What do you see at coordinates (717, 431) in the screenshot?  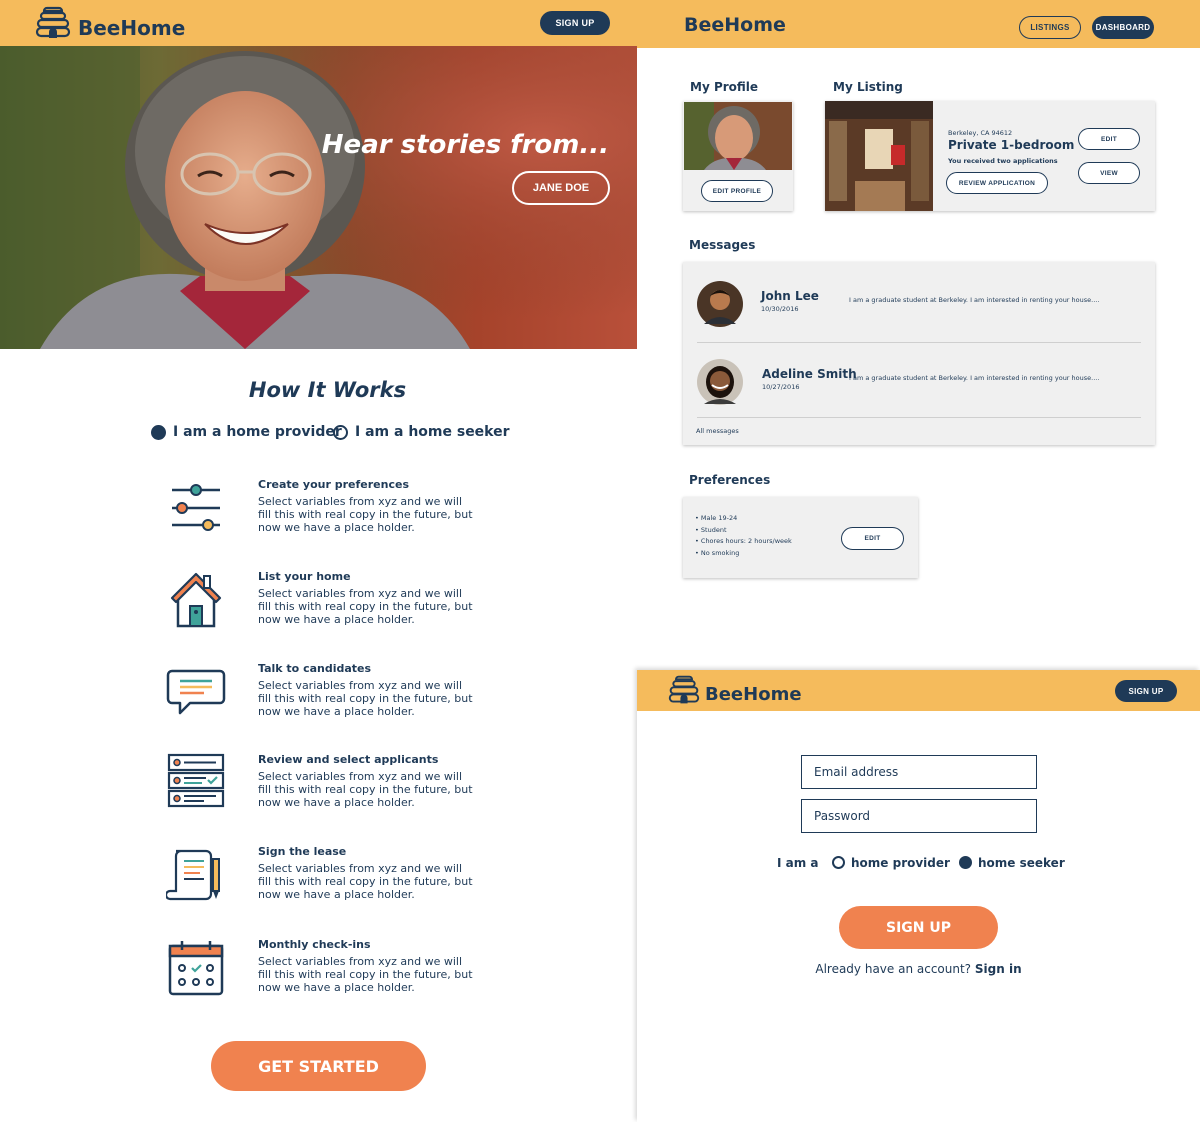 I see `all-messages-link: All messages` at bounding box center [717, 431].